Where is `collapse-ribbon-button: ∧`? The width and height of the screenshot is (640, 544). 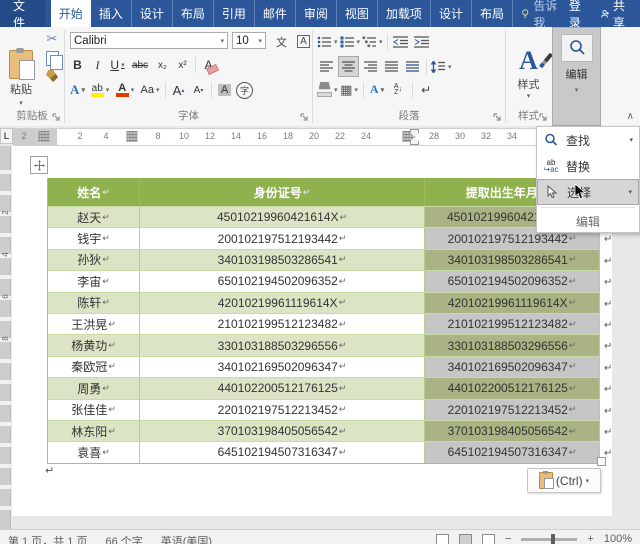 collapse-ribbon-button: ∧ is located at coordinates (630, 116).